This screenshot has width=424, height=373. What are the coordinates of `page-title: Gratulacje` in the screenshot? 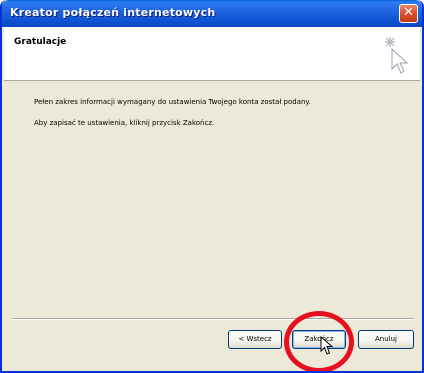 It's located at (40, 42).